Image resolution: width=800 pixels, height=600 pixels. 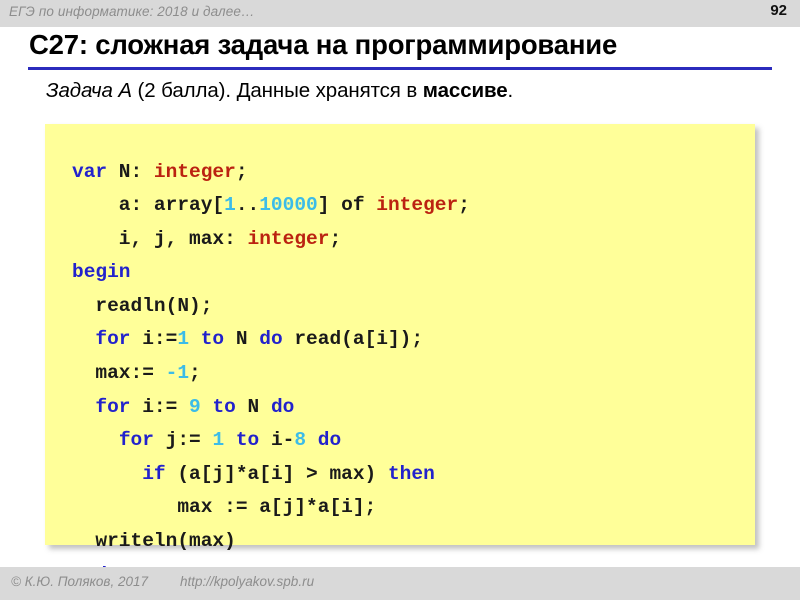 I want to click on code-line: max := a[j]*a[i];, so click(x=224, y=507).